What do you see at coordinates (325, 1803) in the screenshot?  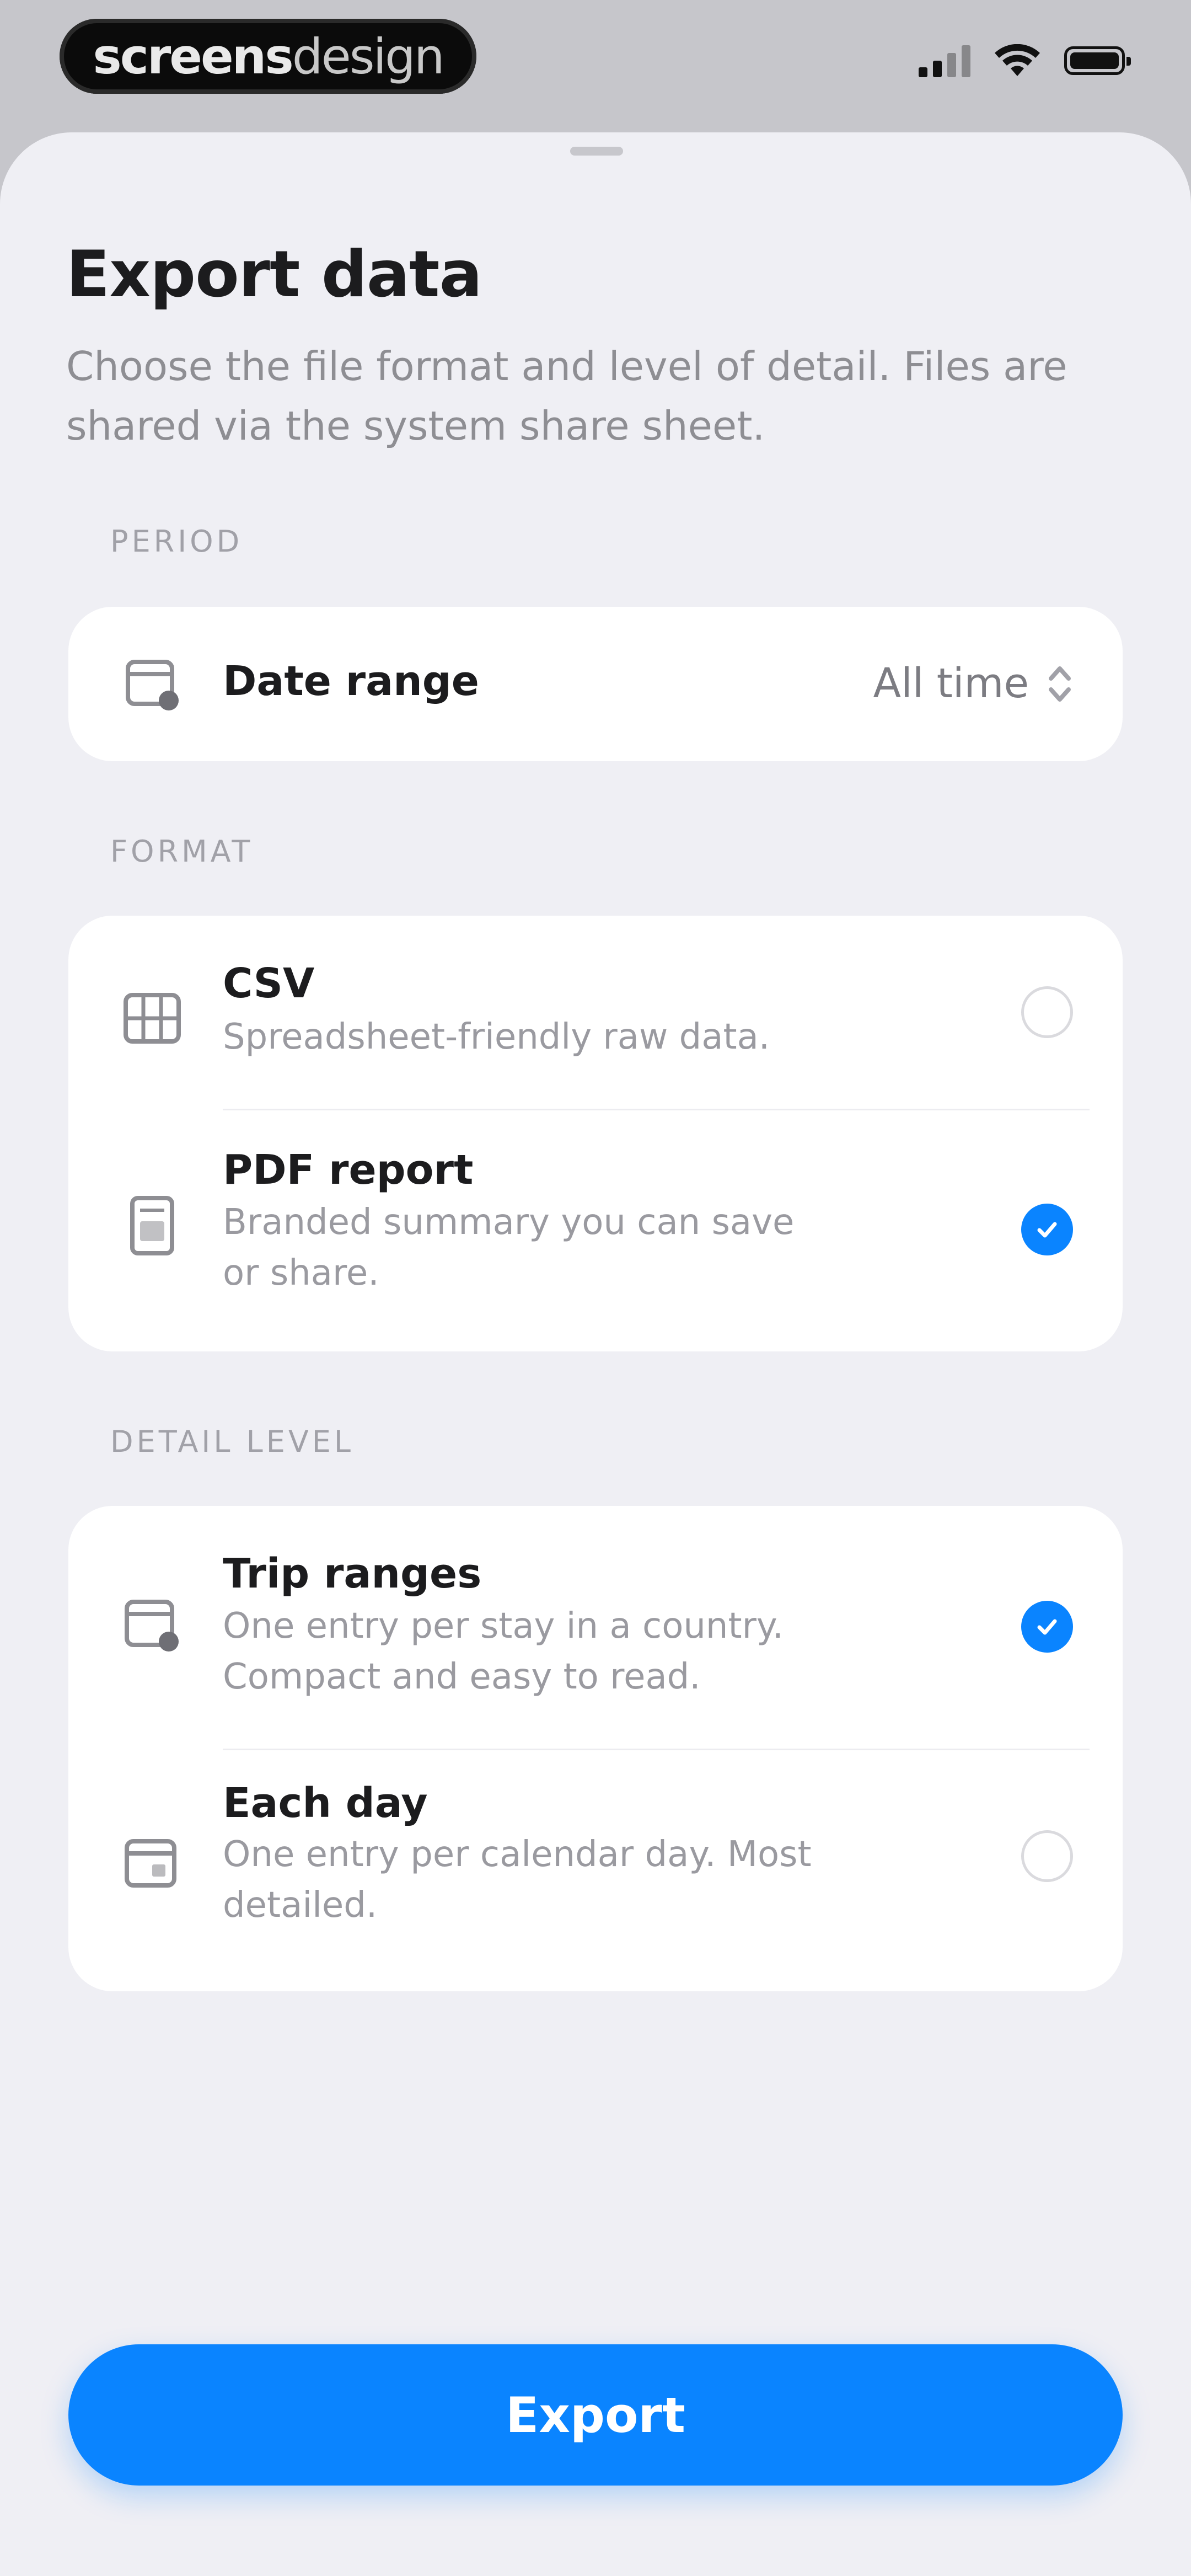 I see `detail-title: Each day` at bounding box center [325, 1803].